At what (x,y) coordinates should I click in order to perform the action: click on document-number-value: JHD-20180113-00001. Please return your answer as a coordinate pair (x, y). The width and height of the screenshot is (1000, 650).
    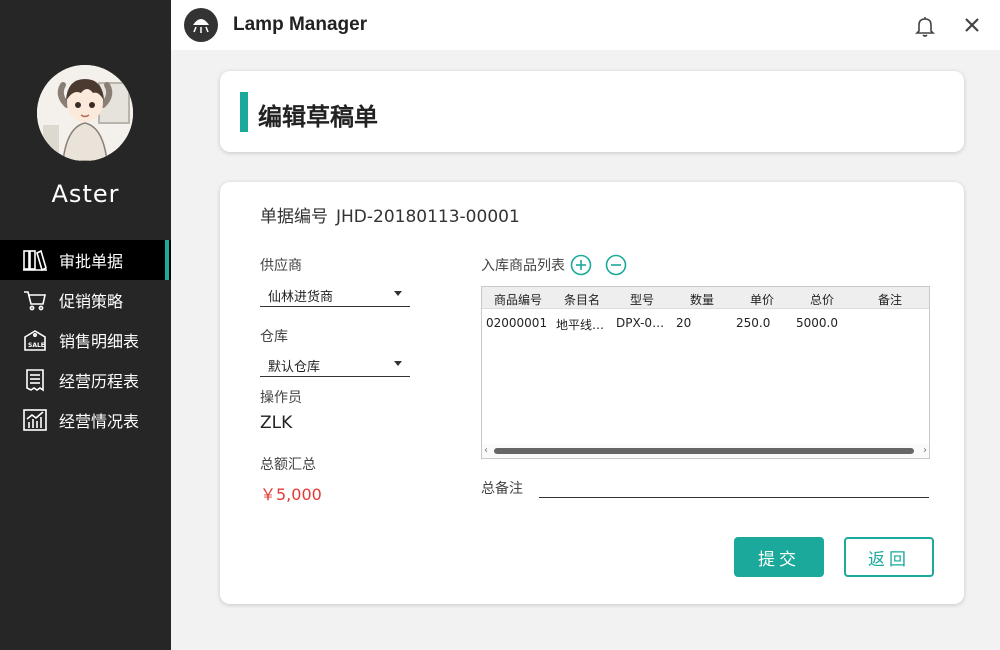
    Looking at the image, I should click on (428, 217).